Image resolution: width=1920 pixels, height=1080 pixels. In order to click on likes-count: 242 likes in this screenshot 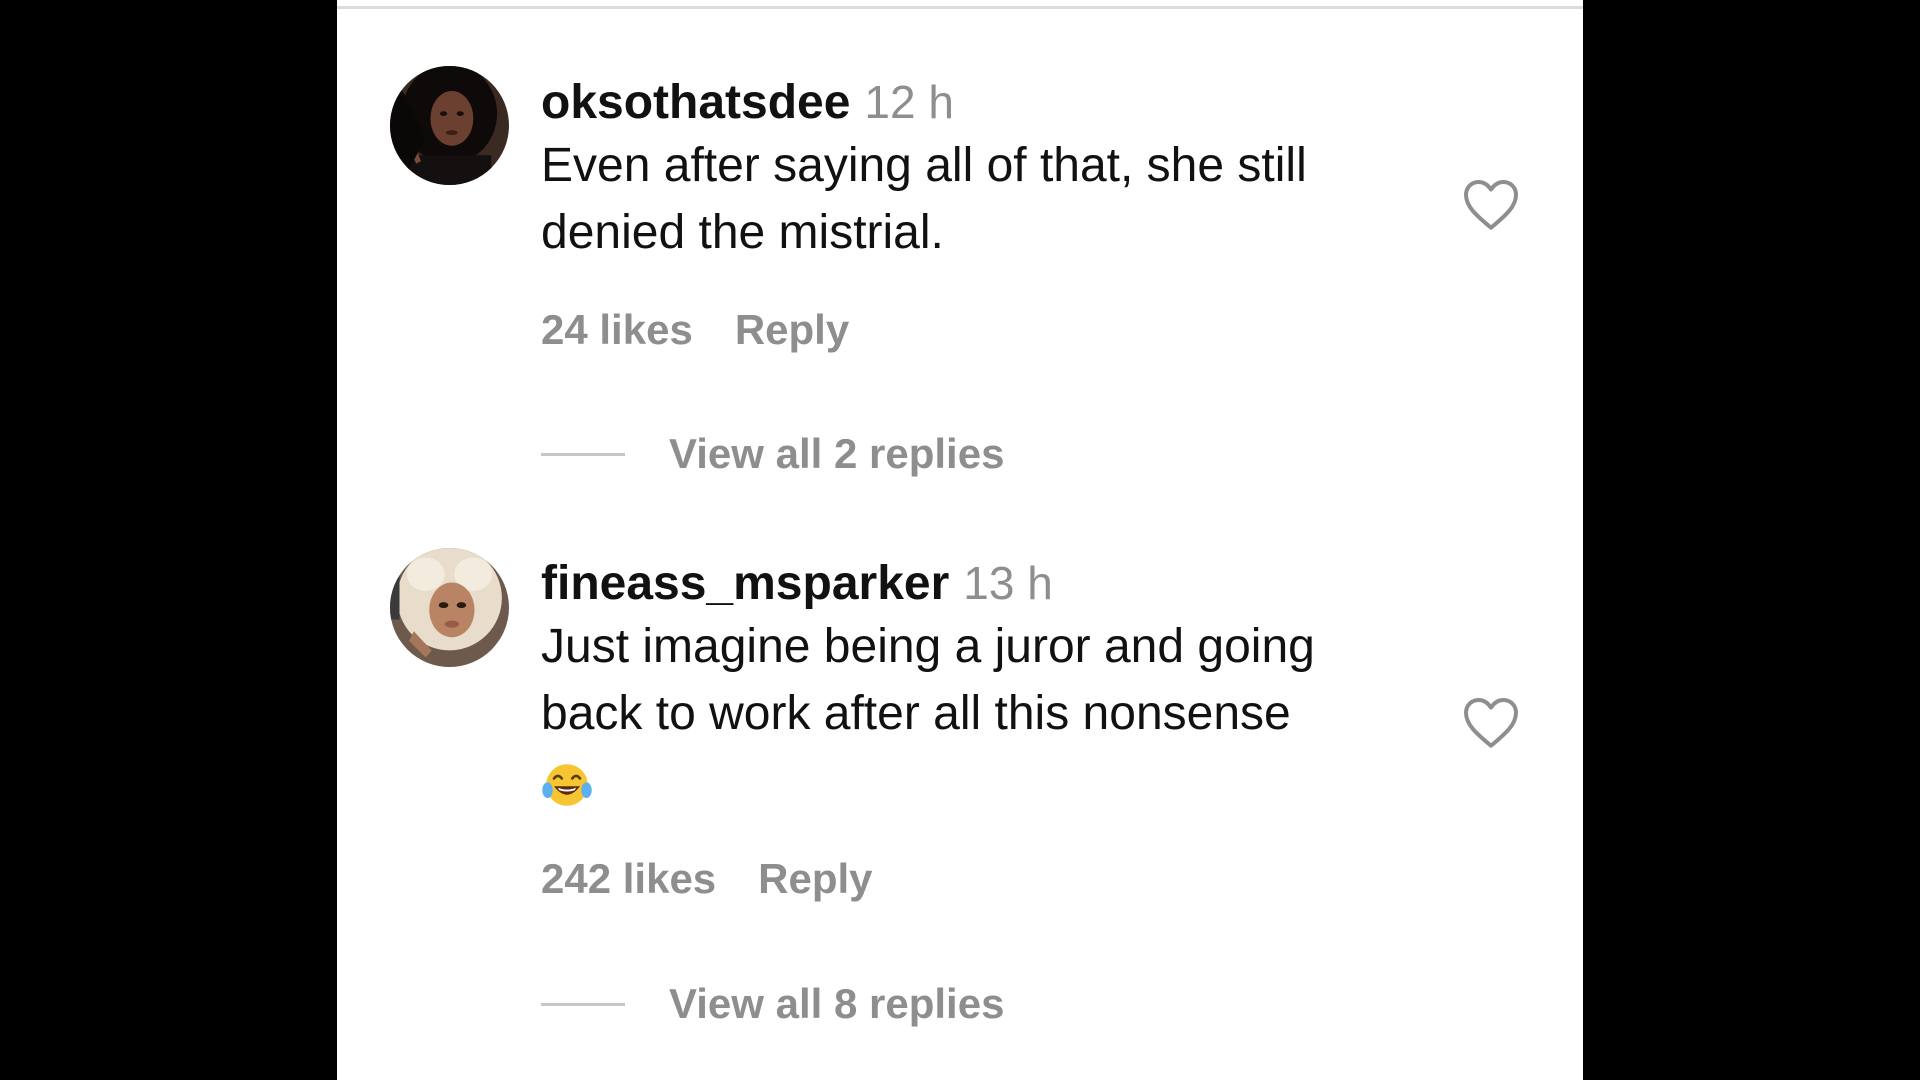, I will do `click(628, 878)`.